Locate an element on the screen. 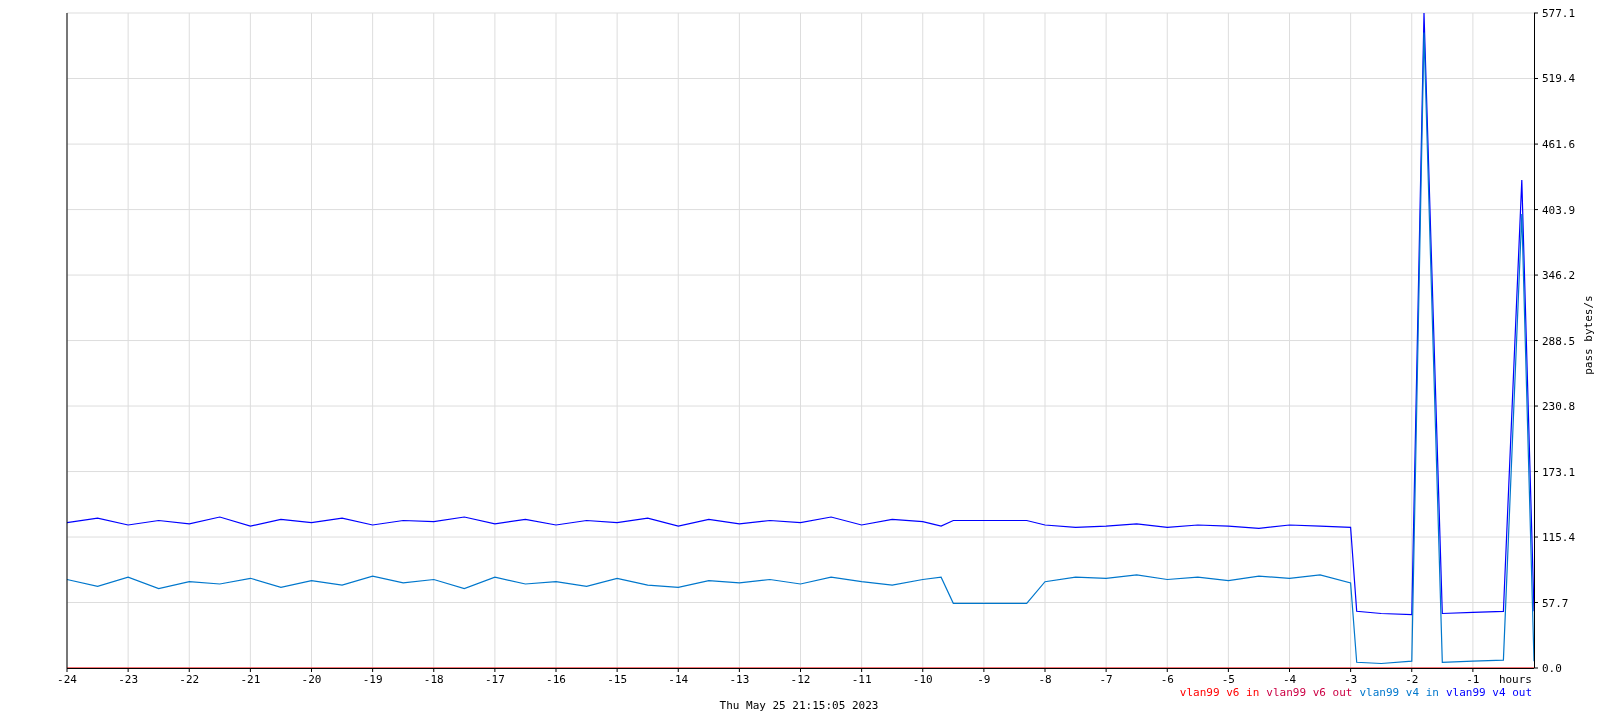  axis-tick-label: 0.0 is located at coordinates (1552, 668).